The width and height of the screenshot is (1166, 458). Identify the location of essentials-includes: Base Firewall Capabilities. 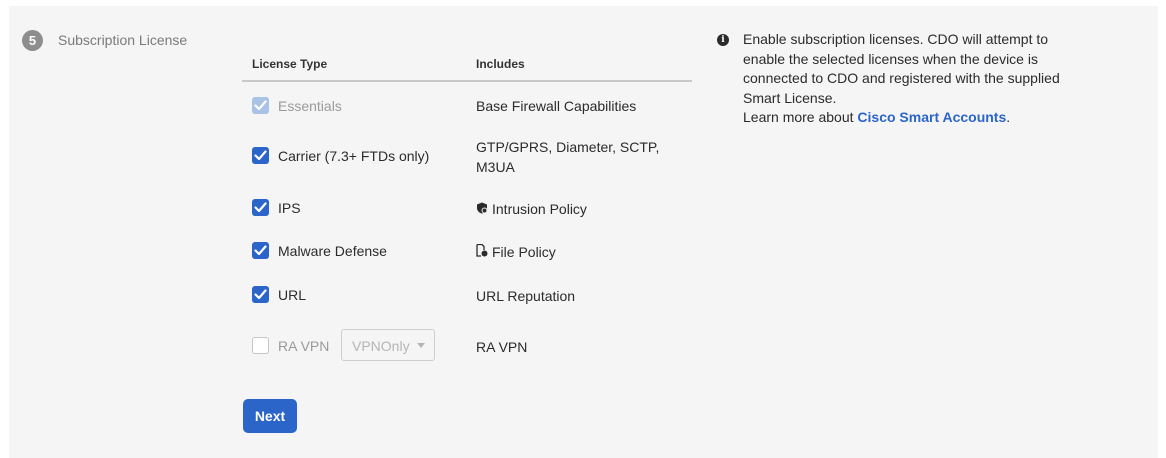
(556, 106).